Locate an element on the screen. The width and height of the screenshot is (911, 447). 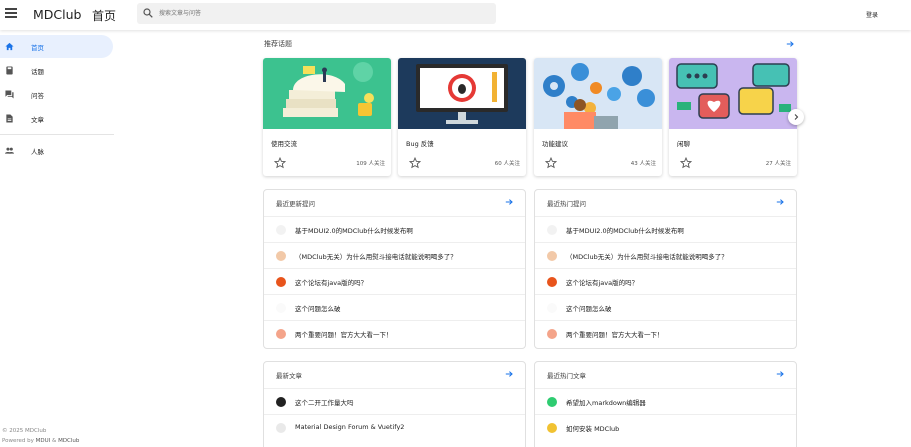
menu-icon is located at coordinates (11, 14).